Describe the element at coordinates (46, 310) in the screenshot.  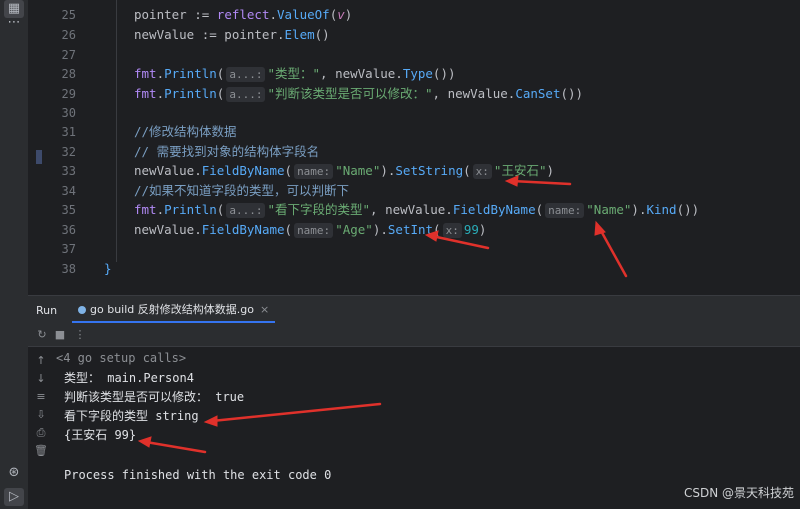
I see `run-tab-title: Run` at that location.